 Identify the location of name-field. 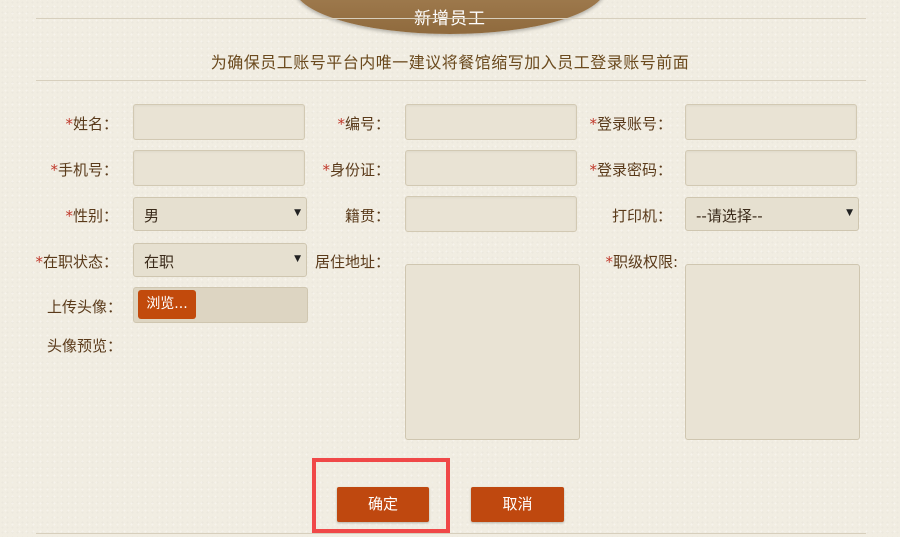
(219, 122).